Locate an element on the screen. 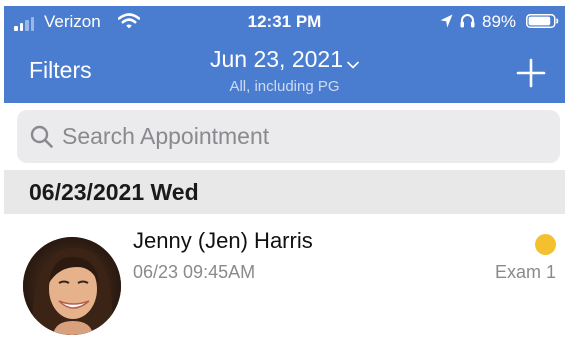 The width and height of the screenshot is (569, 354). date-picker-button: Jun 23, 2021 All, including PG is located at coordinates (284, 70).